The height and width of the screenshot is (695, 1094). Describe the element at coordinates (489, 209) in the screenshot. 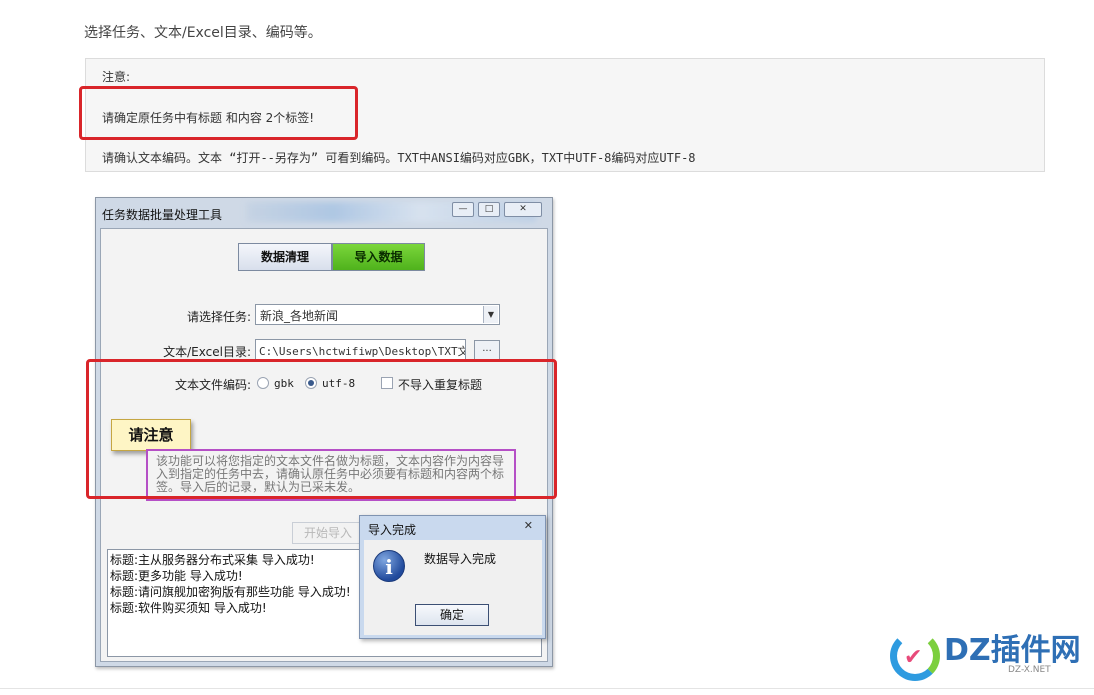

I see `maximize-button: □` at that location.